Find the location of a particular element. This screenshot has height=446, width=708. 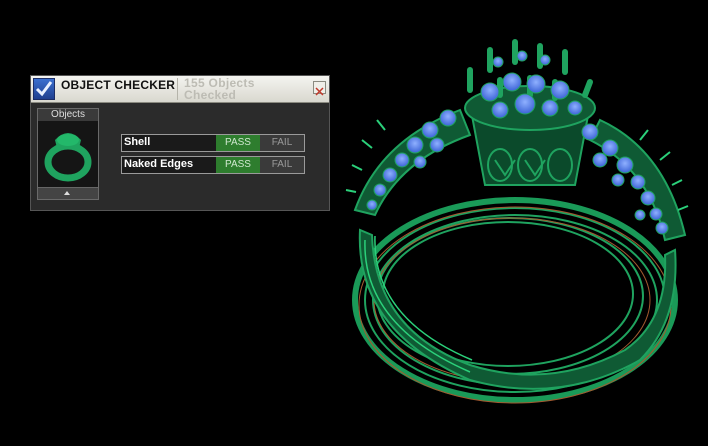

check-row-naked-edges: Naked Edges PASS FAIL is located at coordinates (213, 165).